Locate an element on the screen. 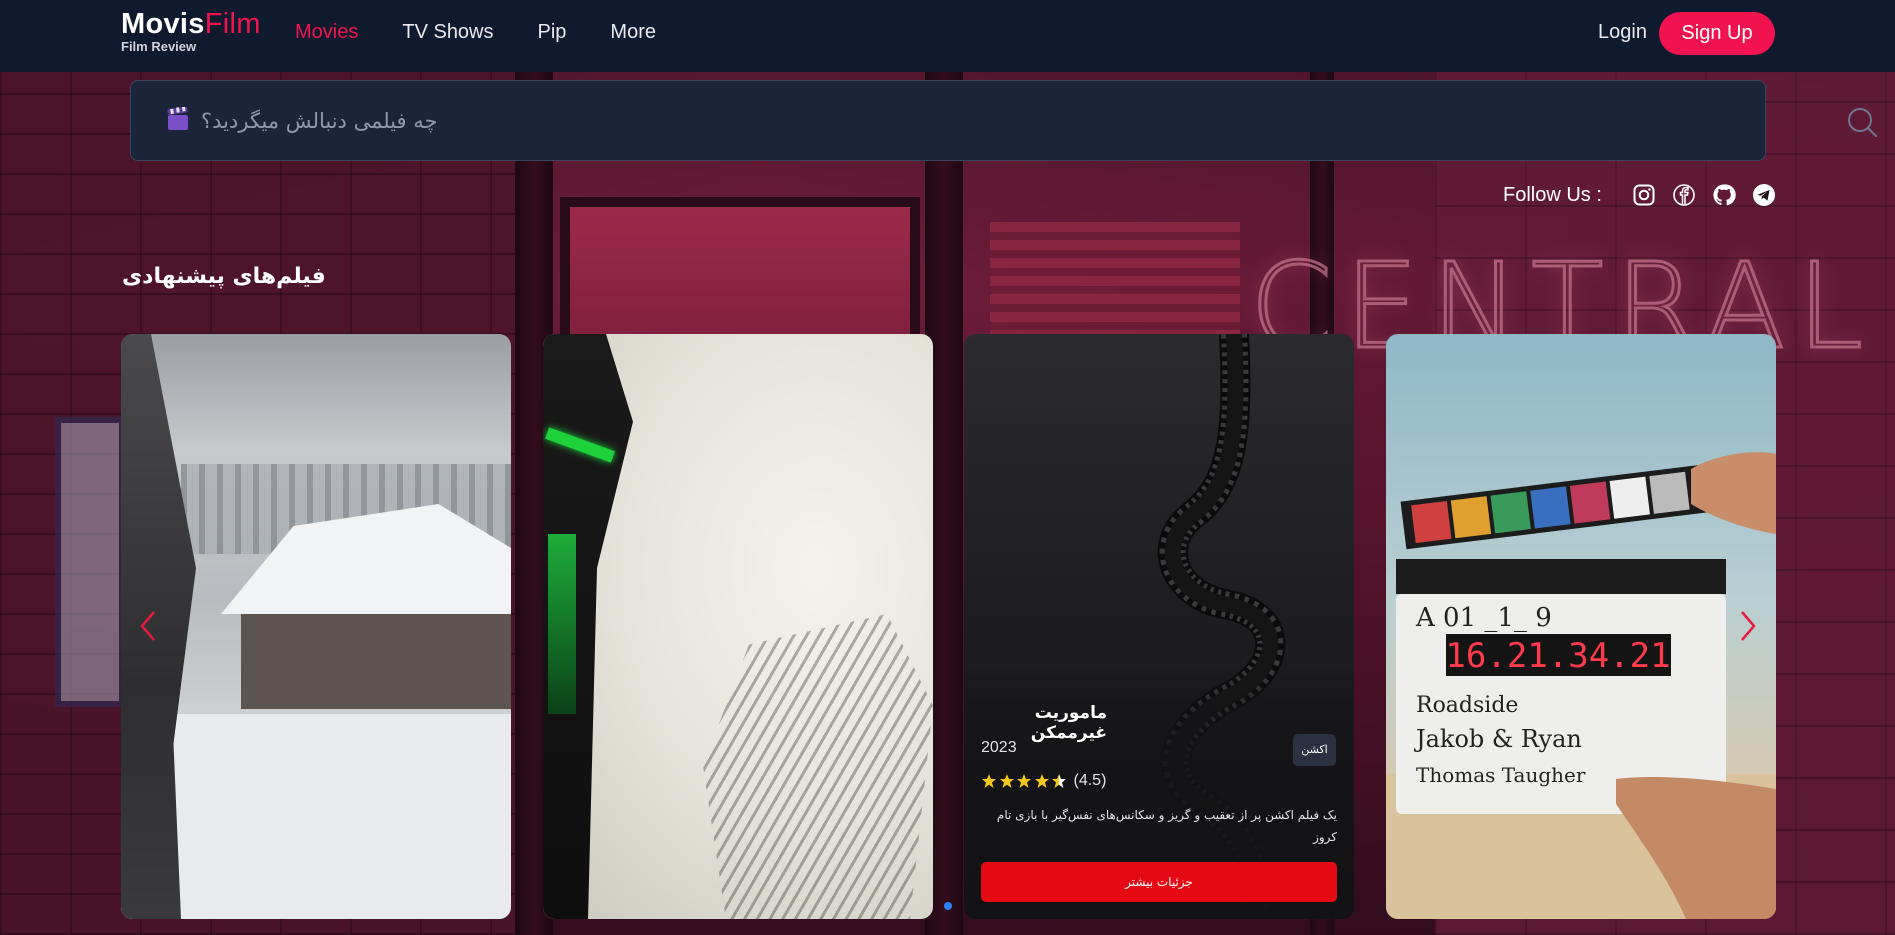 This screenshot has height=935, width=1895. follow-us: Follow Us : is located at coordinates (1639, 195).